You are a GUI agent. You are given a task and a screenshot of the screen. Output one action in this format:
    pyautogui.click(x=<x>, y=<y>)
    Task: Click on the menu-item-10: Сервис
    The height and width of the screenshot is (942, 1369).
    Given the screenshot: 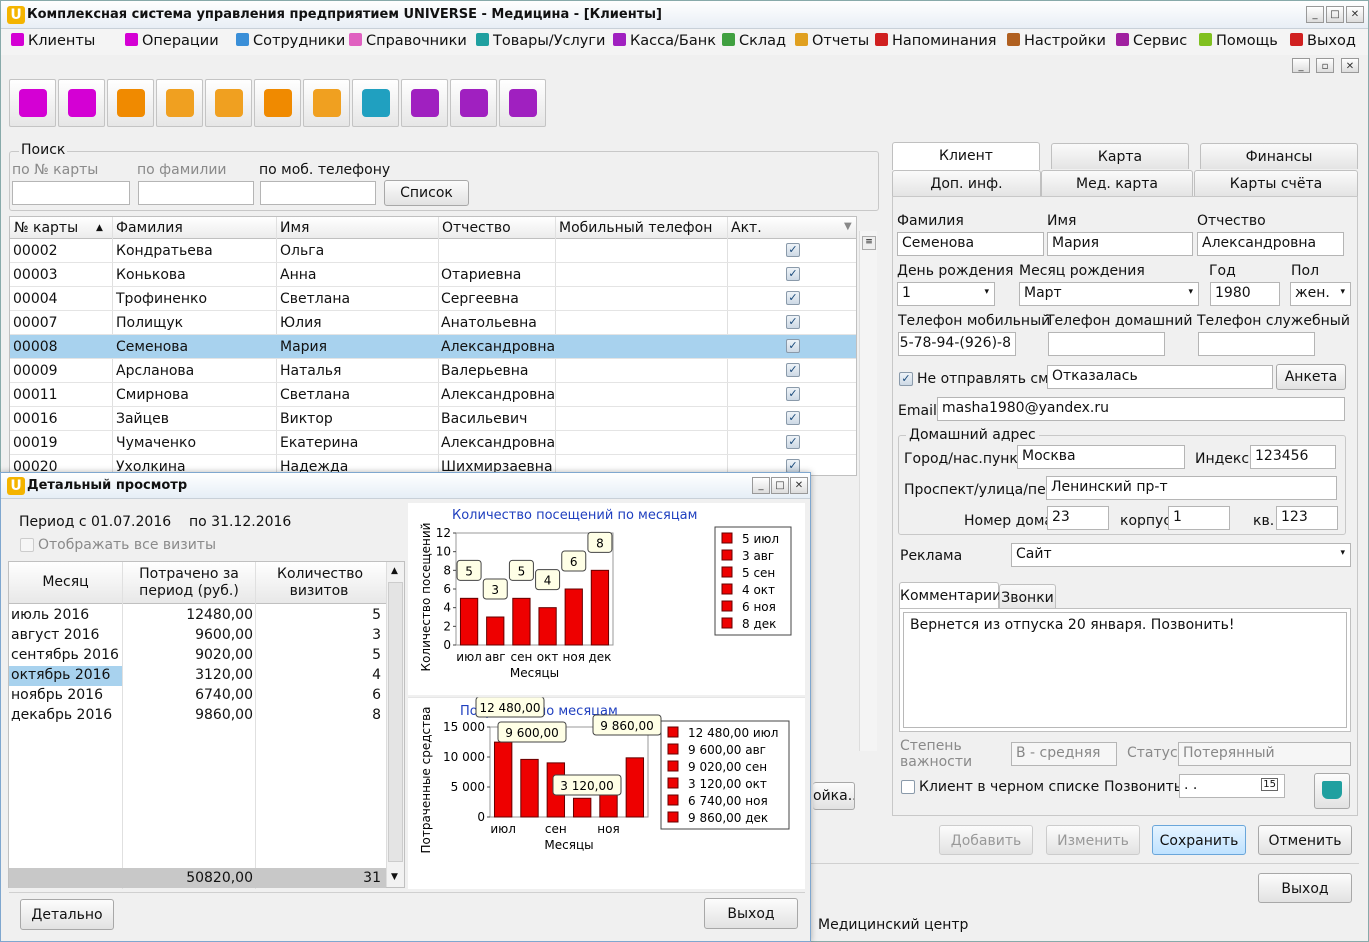 What is the action you would take?
    pyautogui.click(x=1151, y=41)
    